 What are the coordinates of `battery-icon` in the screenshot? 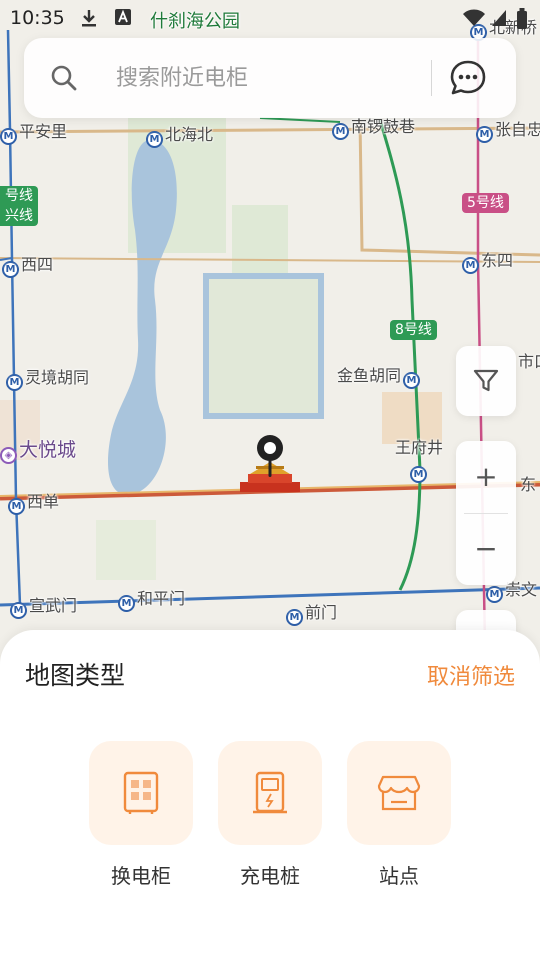 It's located at (522, 18).